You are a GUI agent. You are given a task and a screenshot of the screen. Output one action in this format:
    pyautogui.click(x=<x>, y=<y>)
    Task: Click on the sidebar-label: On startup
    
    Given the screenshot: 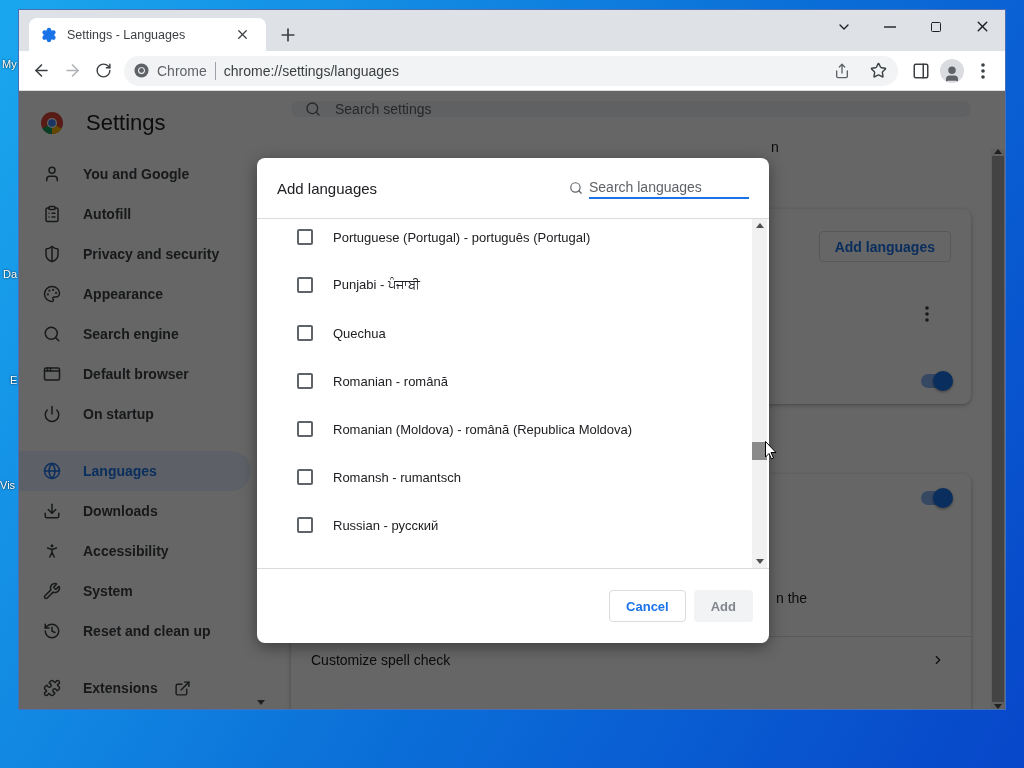 What is the action you would take?
    pyautogui.click(x=118, y=414)
    